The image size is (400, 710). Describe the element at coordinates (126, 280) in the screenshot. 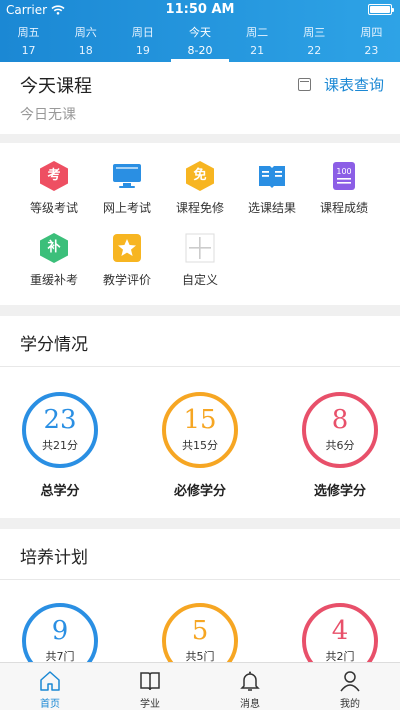

I see `grid-item-label: 教学评价` at that location.